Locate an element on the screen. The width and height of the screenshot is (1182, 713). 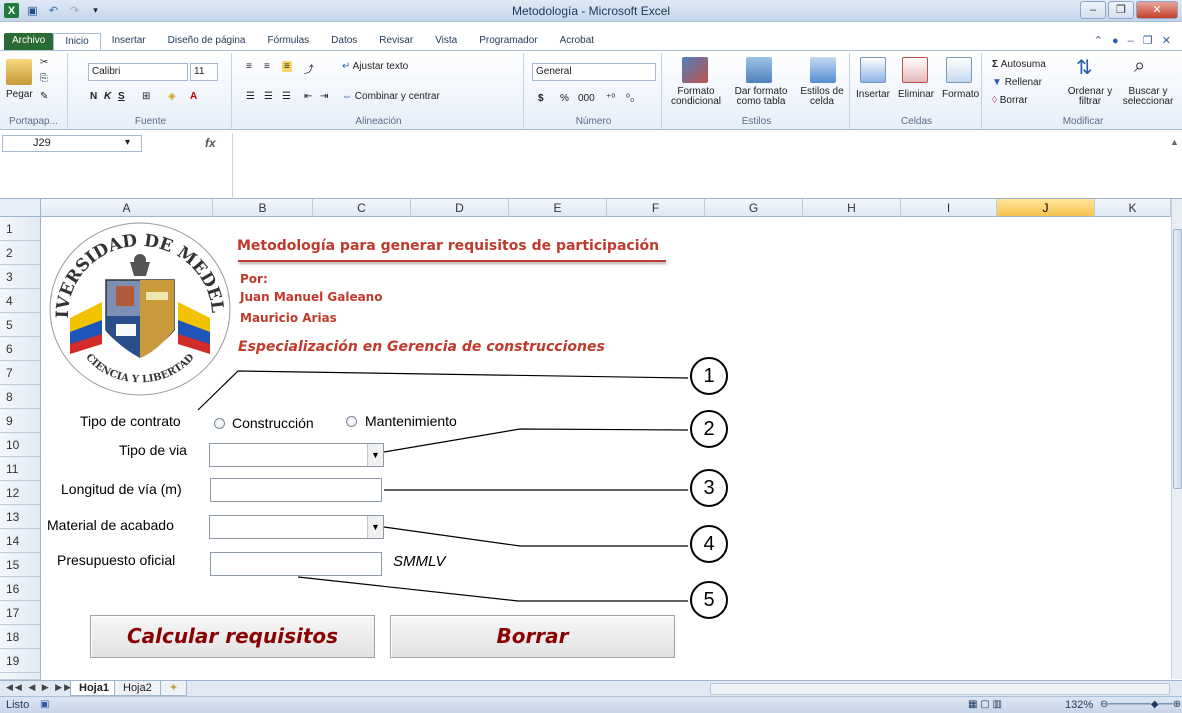
callout-2: 2 is located at coordinates (709, 429).